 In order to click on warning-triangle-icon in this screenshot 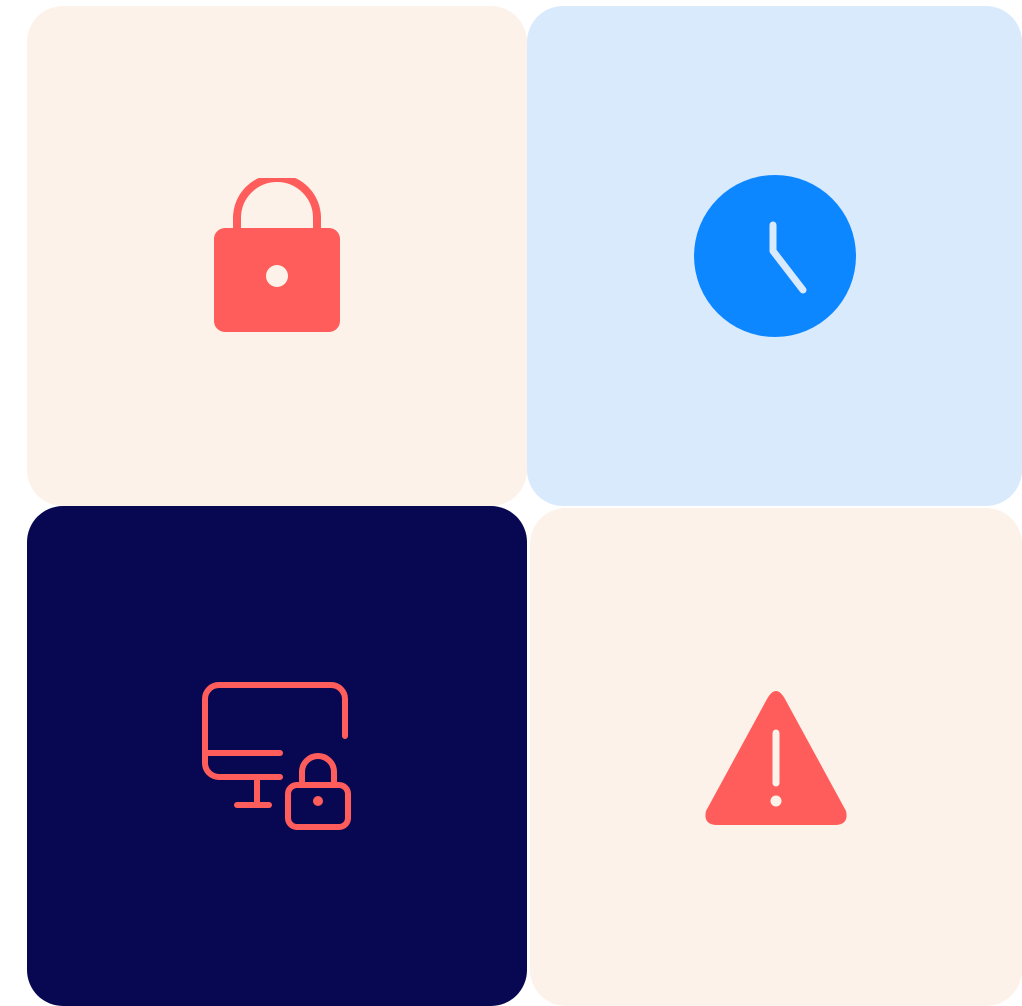, I will do `click(776, 757)`.